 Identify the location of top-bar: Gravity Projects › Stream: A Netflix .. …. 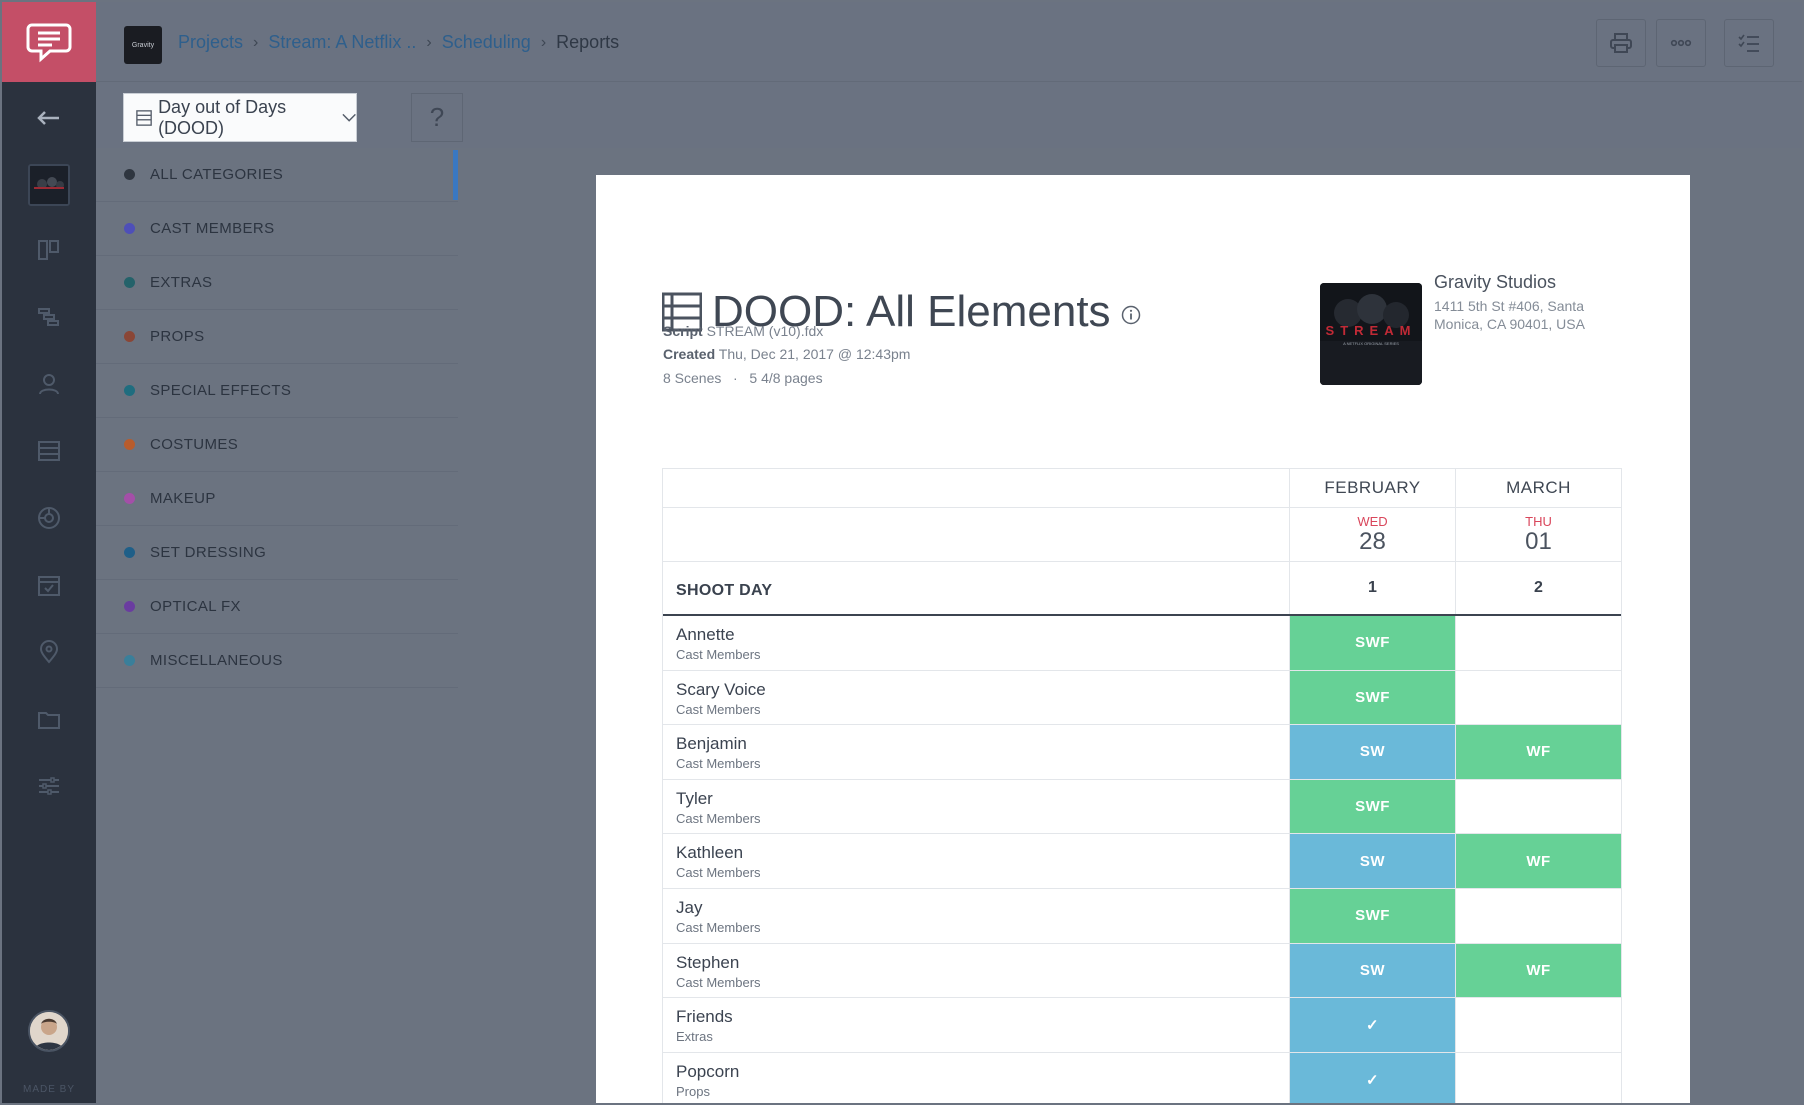
(949, 42).